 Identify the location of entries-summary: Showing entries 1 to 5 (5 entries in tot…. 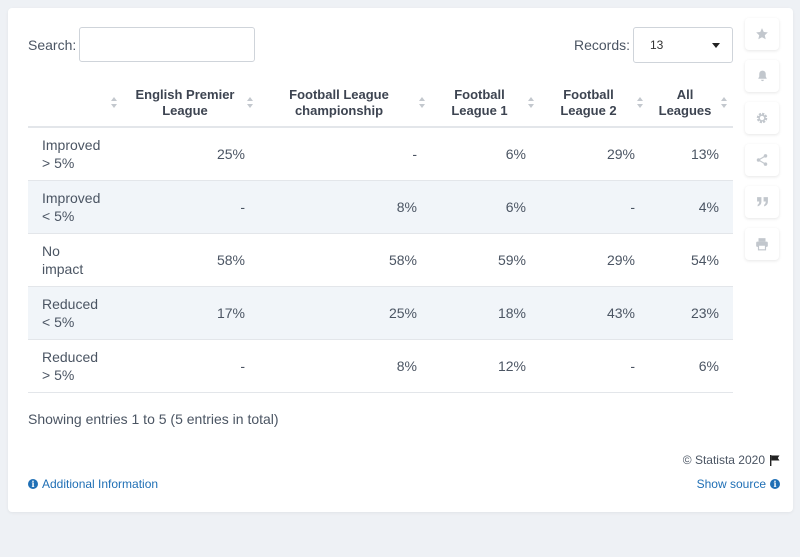
(153, 419).